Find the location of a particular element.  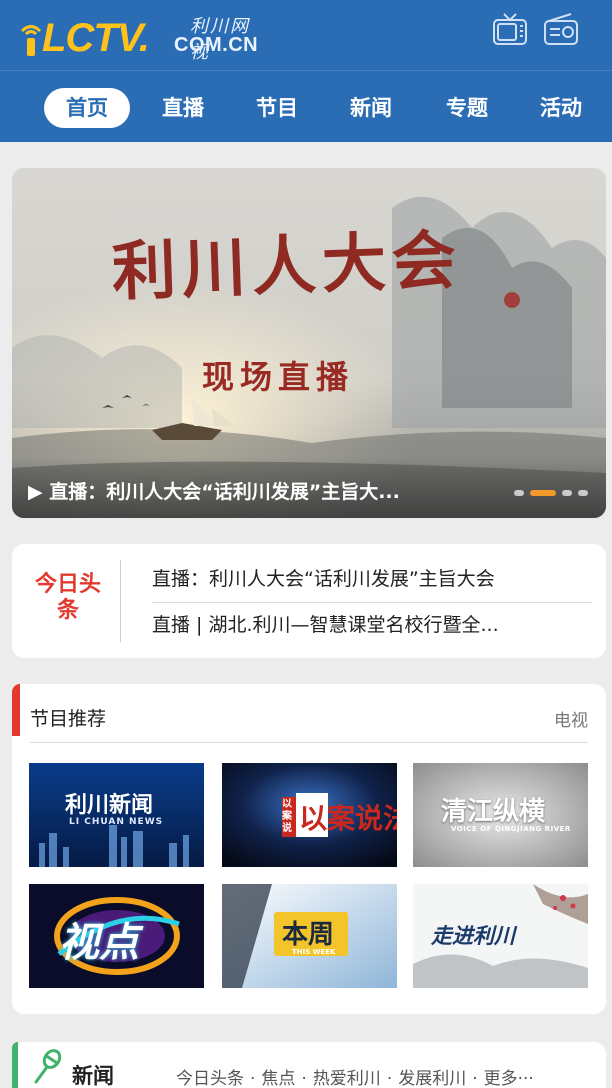

section-divider is located at coordinates (309, 742).